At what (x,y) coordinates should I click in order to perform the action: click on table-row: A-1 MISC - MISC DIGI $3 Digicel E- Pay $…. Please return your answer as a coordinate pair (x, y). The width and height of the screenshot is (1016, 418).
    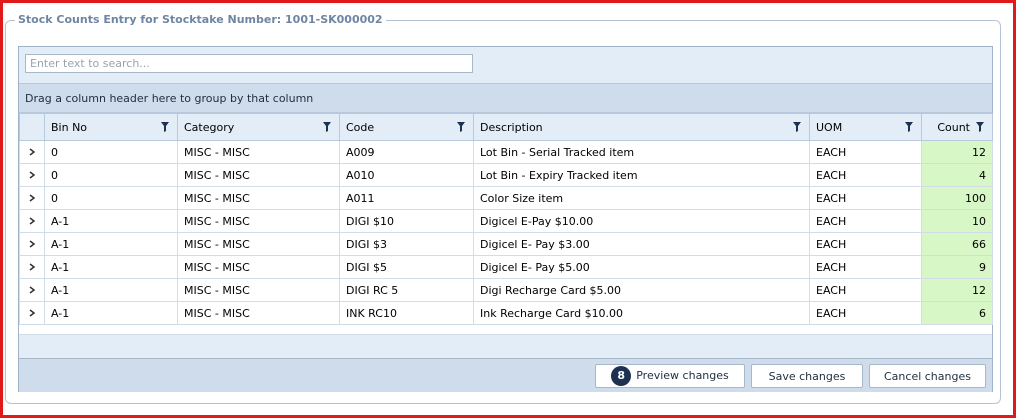
    Looking at the image, I should click on (506, 244).